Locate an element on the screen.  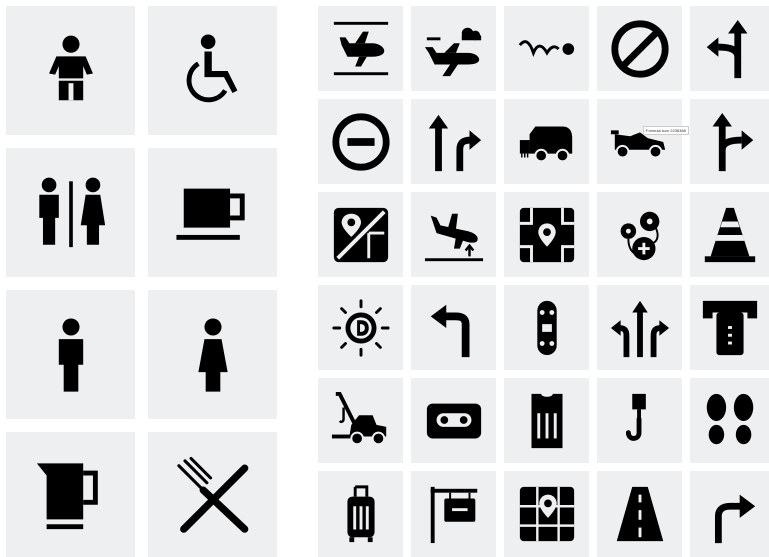
traffic-cone-icon is located at coordinates (729, 234).